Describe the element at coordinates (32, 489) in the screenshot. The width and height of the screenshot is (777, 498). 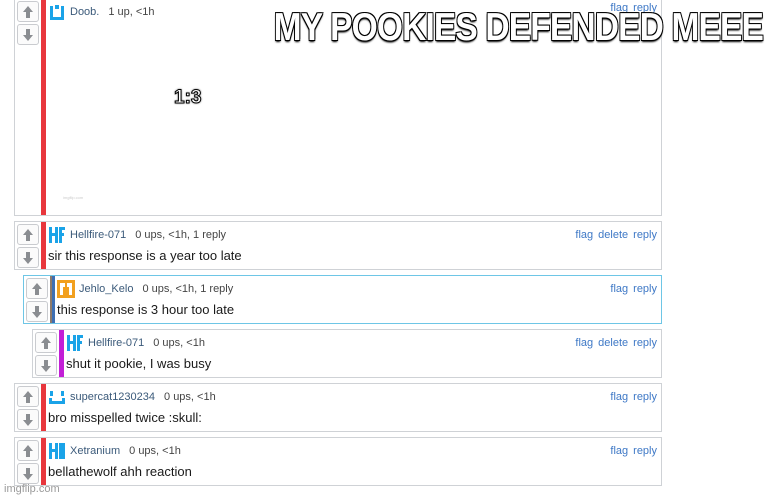
I see `imgflip-watermark: imgflip.com` at that location.